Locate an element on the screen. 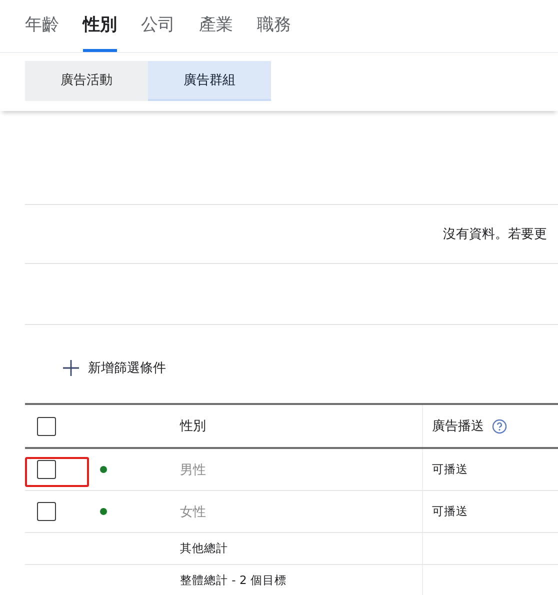  table-cell-text: 女性 is located at coordinates (193, 512).